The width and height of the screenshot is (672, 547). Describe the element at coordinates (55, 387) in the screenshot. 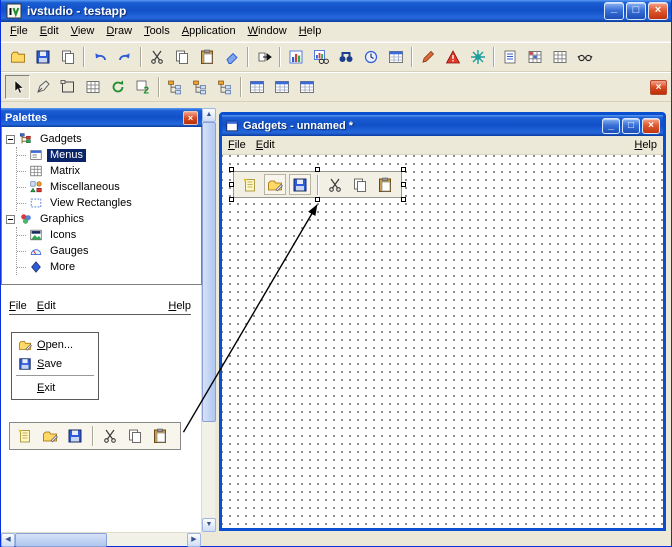

I see `menu-item-exit: Exit` at that location.